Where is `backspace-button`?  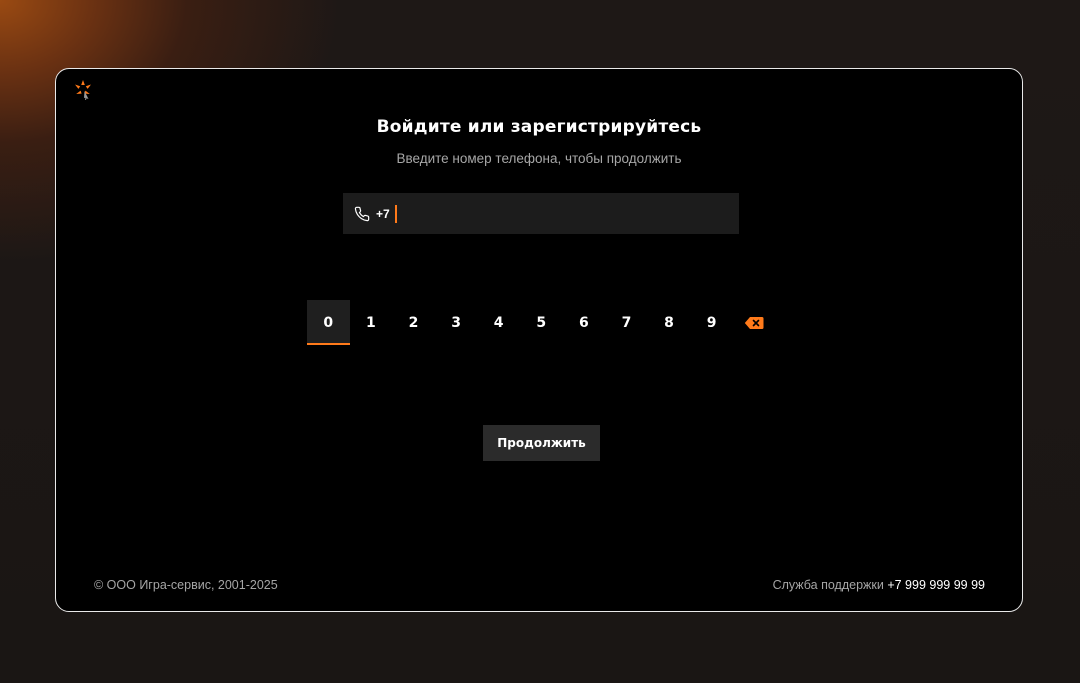
backspace-button is located at coordinates (754, 322).